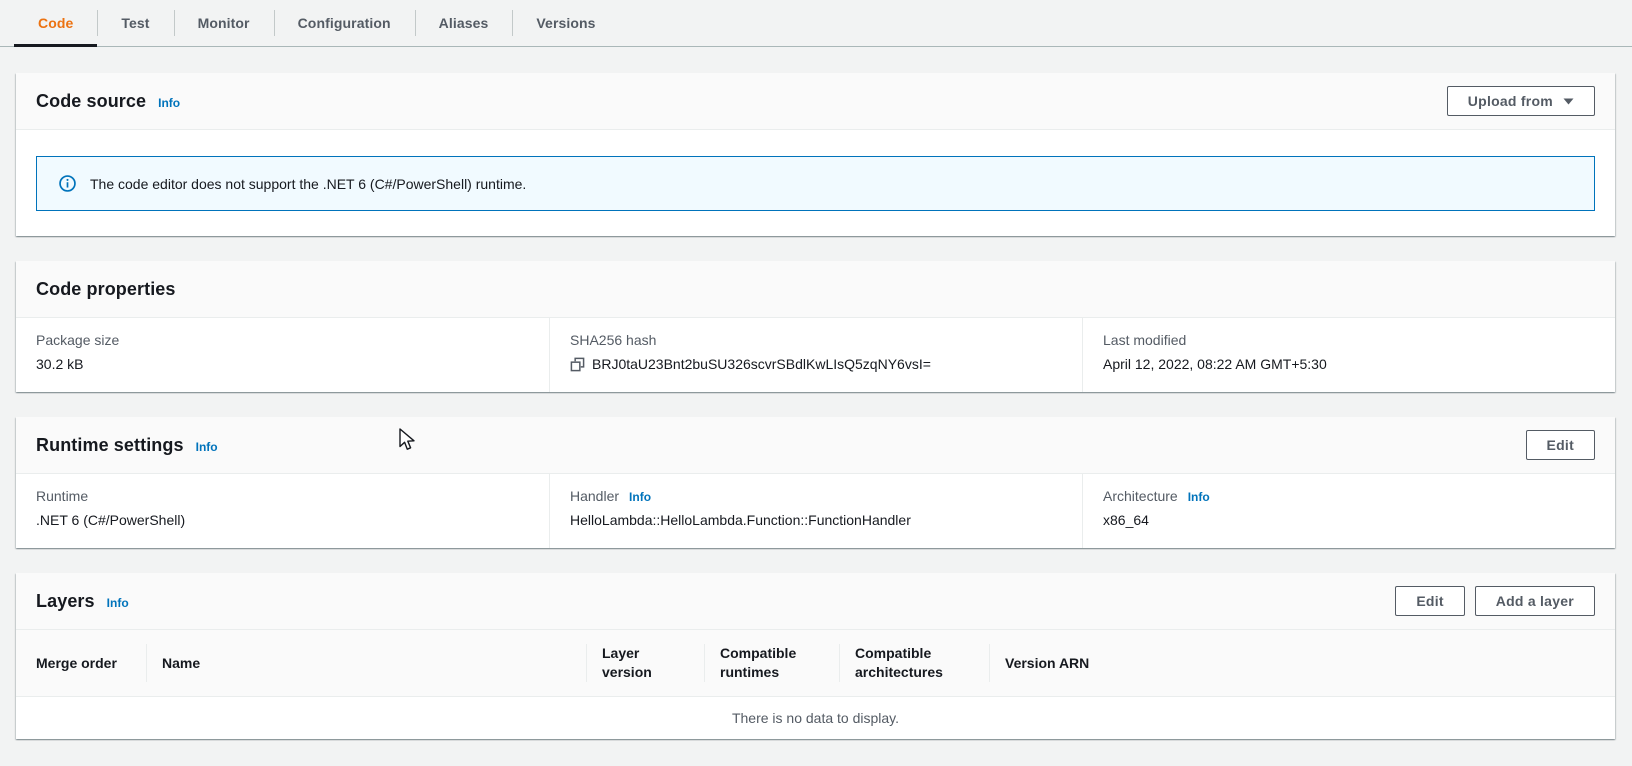 The height and width of the screenshot is (766, 1632). I want to click on code-properties-title: Code properties, so click(106, 288).